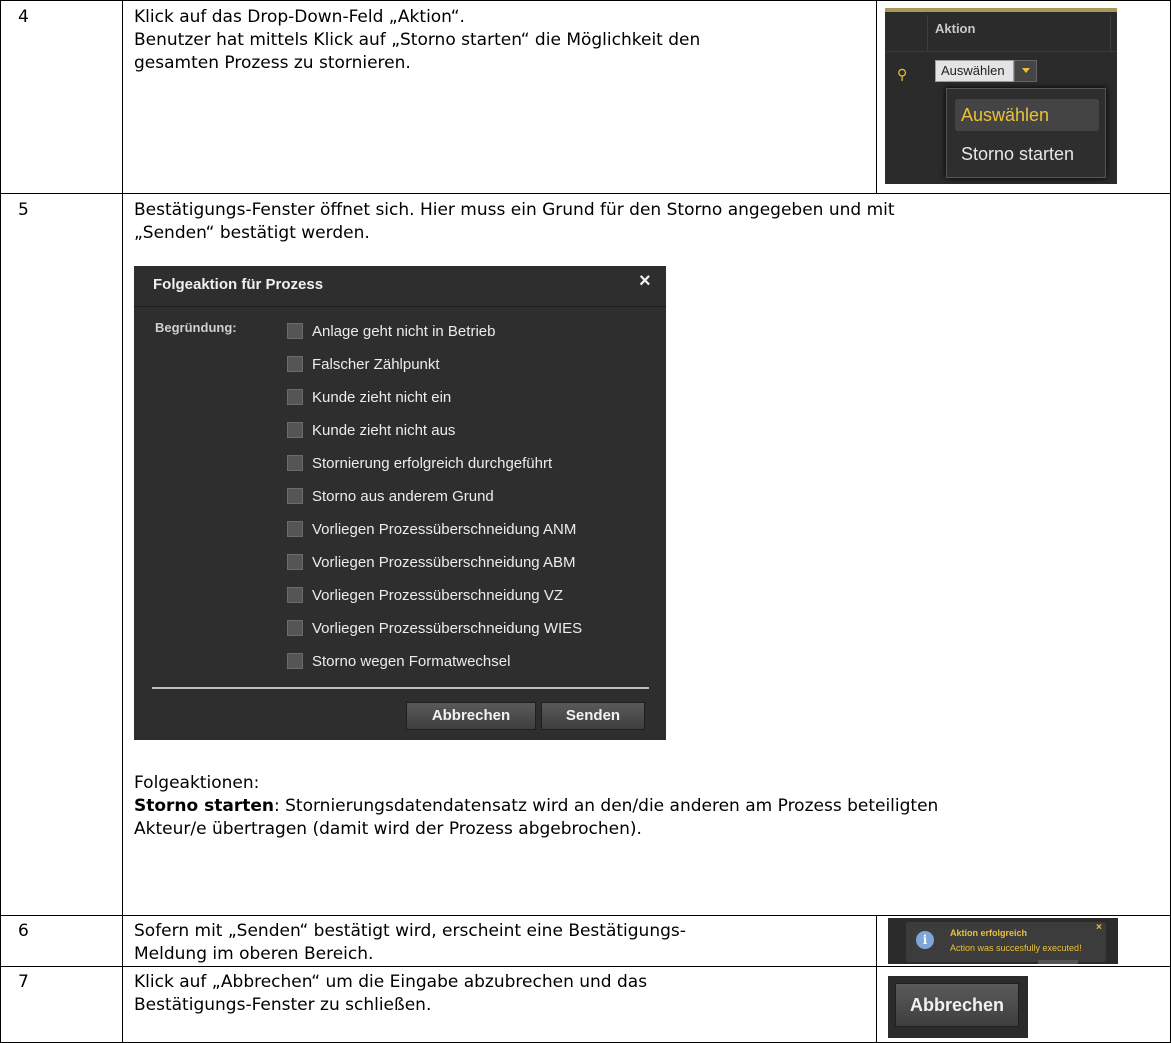 The width and height of the screenshot is (1171, 1043). What do you see at coordinates (204, 806) in the screenshot?
I see `followup-action-name: Storno starten` at bounding box center [204, 806].